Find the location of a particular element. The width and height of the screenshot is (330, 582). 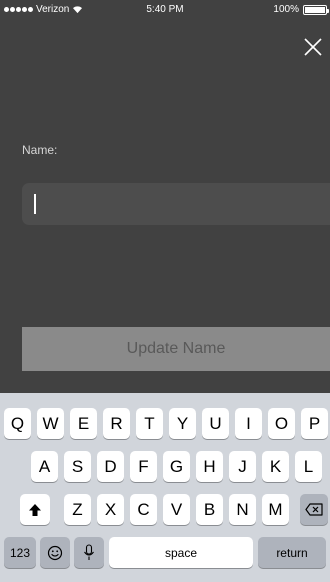

battery-percent: 100% is located at coordinates (286, 9).